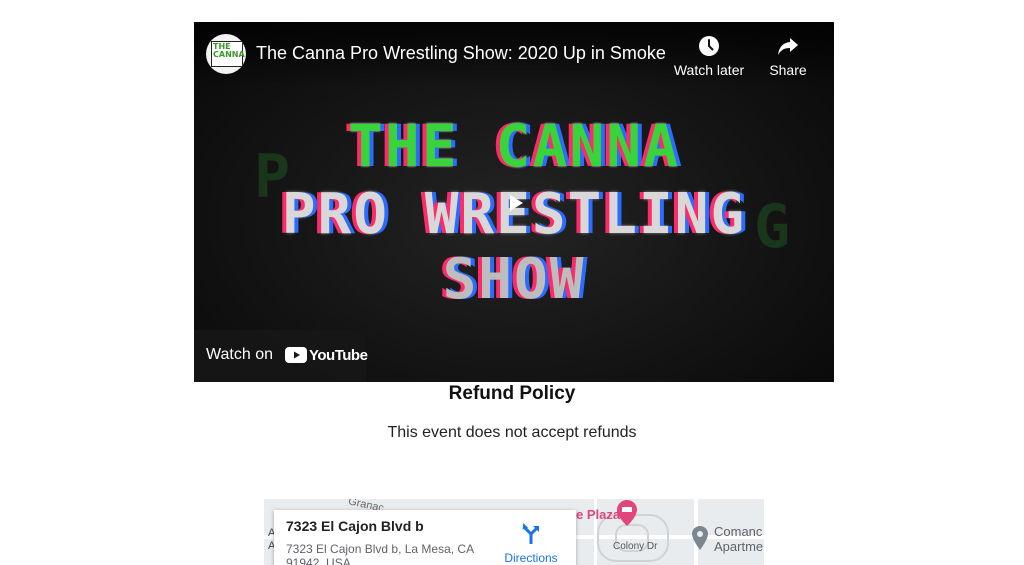  Describe the element at coordinates (635, 546) in the screenshot. I see `map-street-colony: Colony Dr` at that location.